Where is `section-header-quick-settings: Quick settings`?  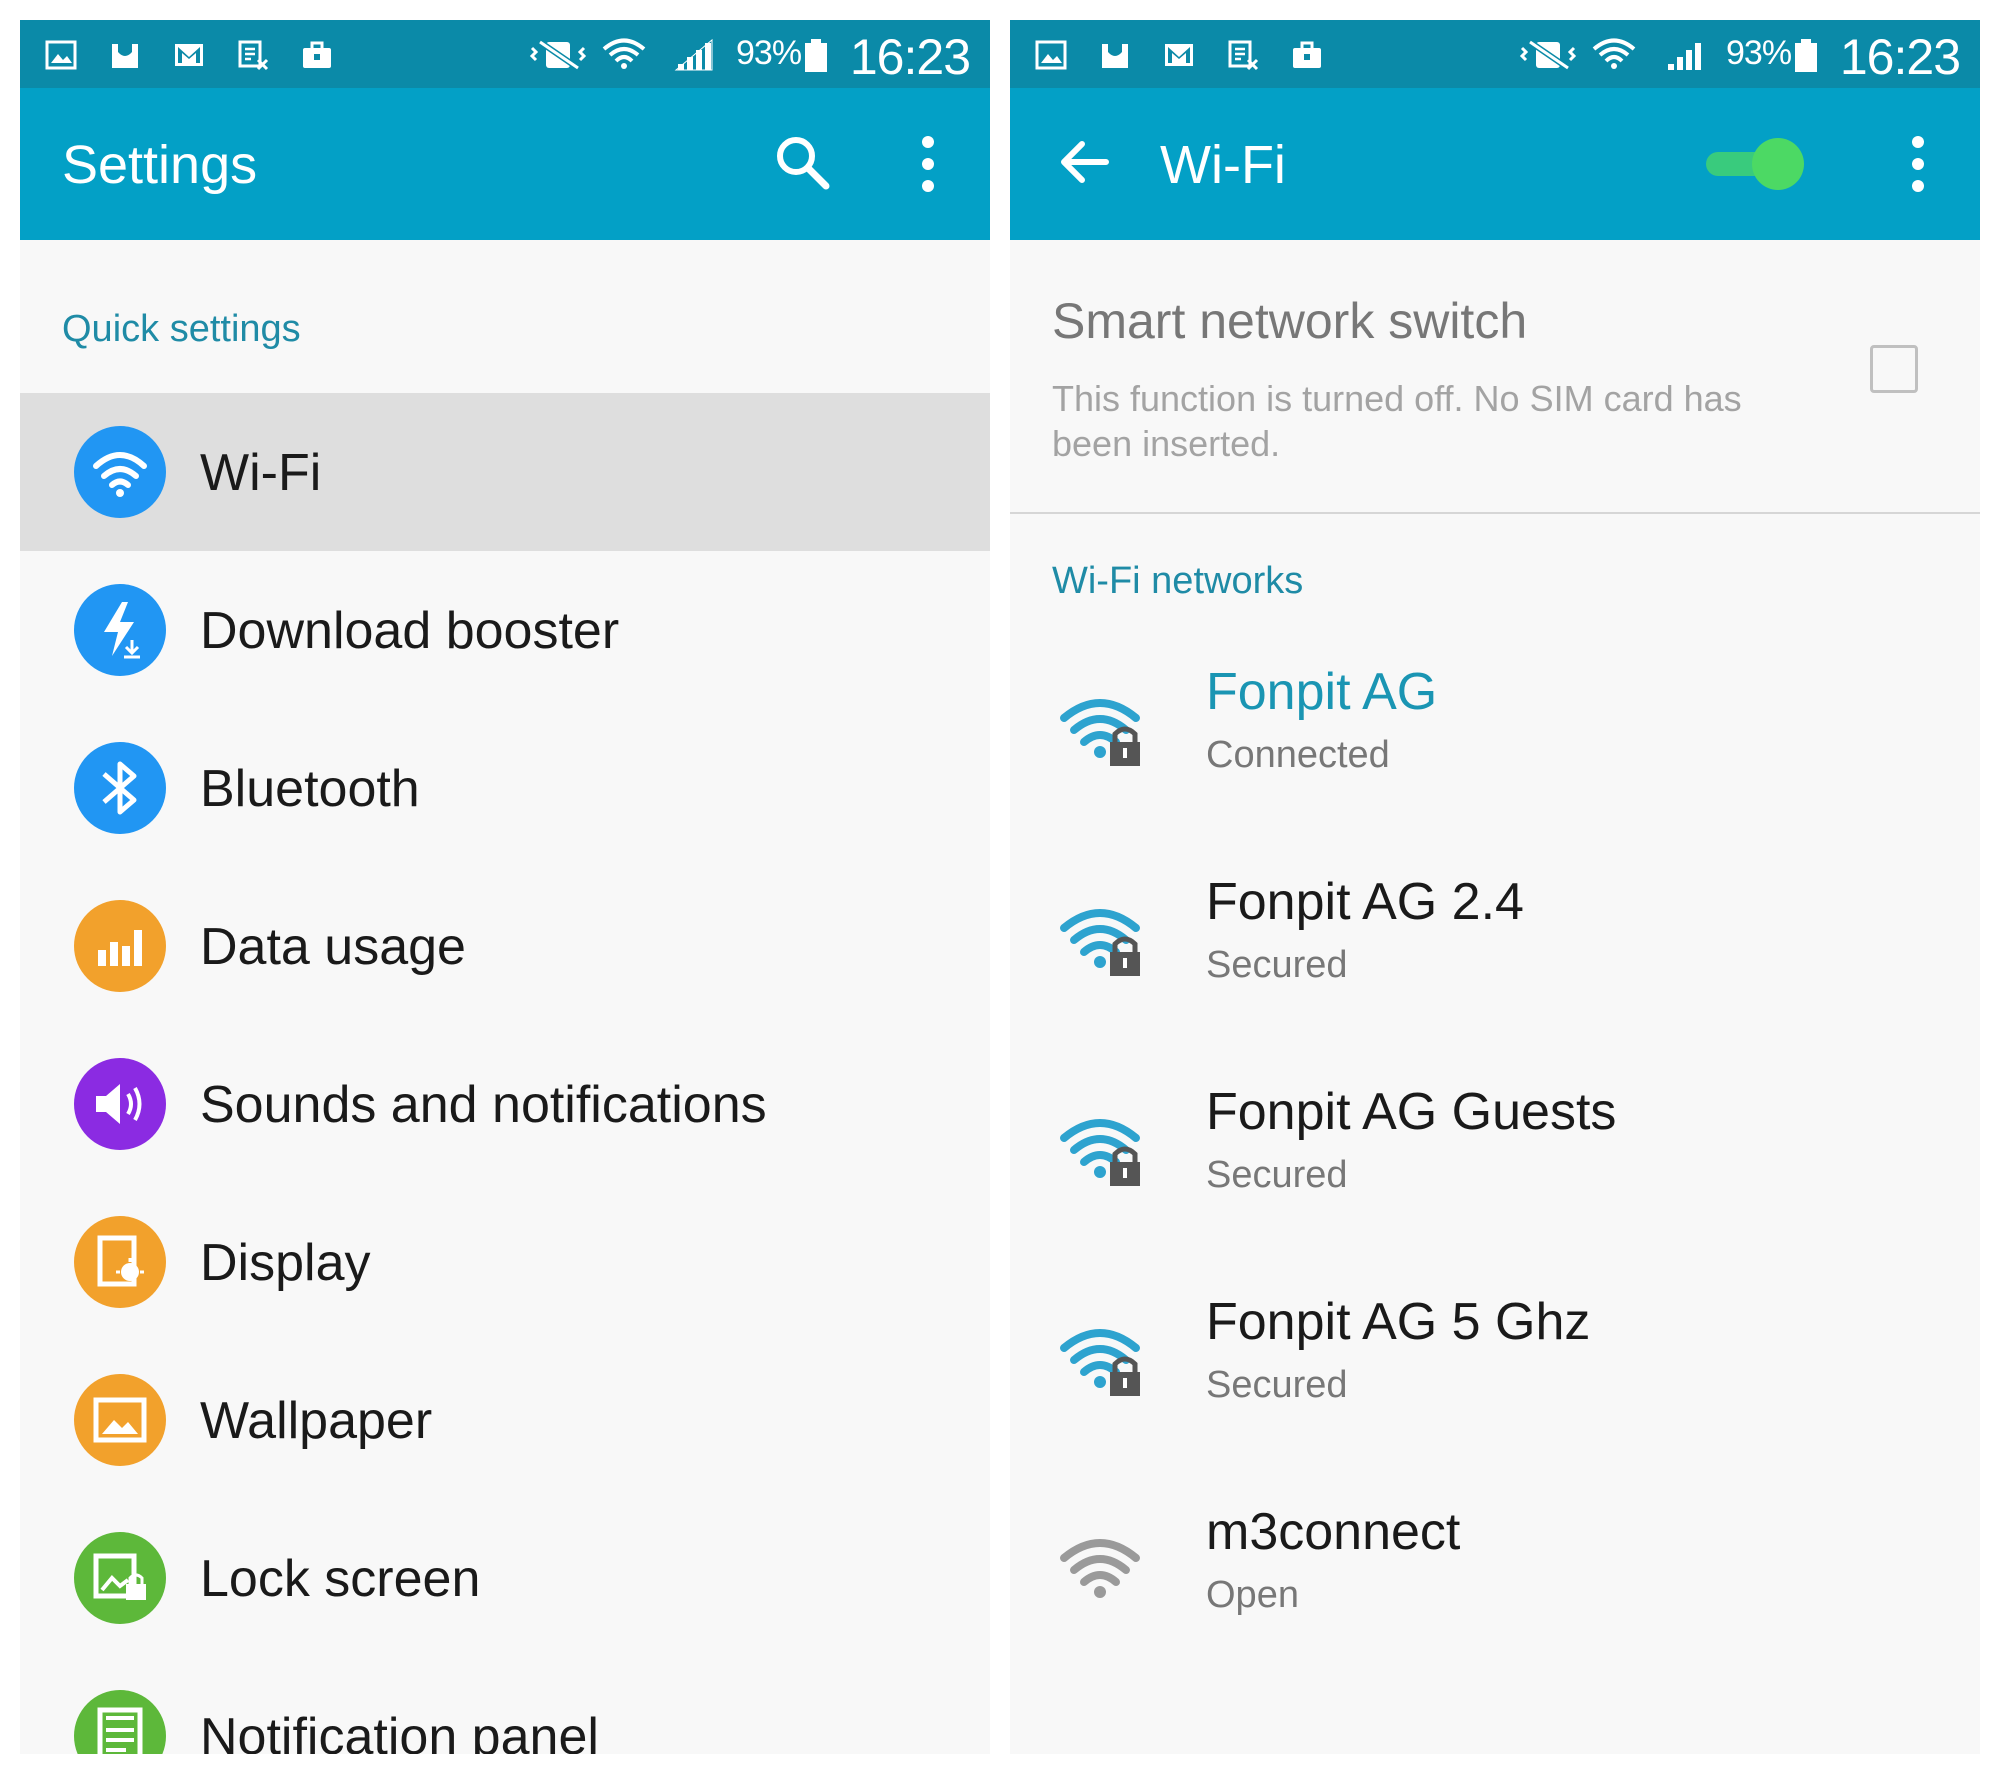
section-header-quick-settings: Quick settings is located at coordinates (181, 329).